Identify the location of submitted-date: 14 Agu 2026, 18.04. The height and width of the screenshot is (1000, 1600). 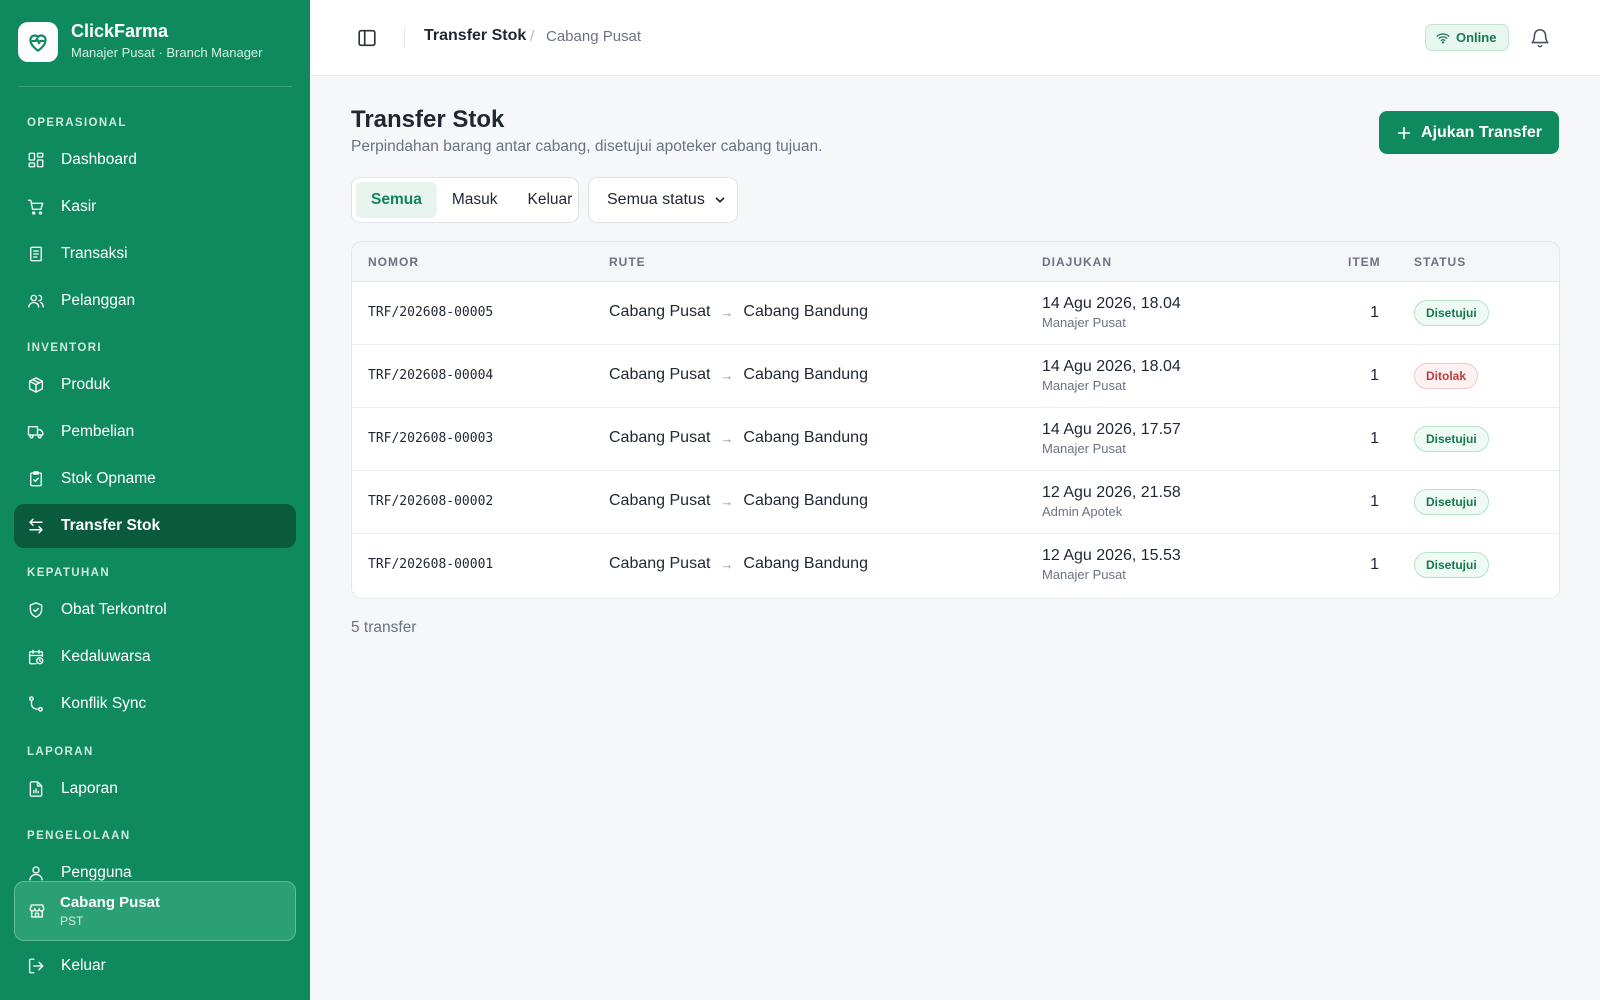
(1111, 303).